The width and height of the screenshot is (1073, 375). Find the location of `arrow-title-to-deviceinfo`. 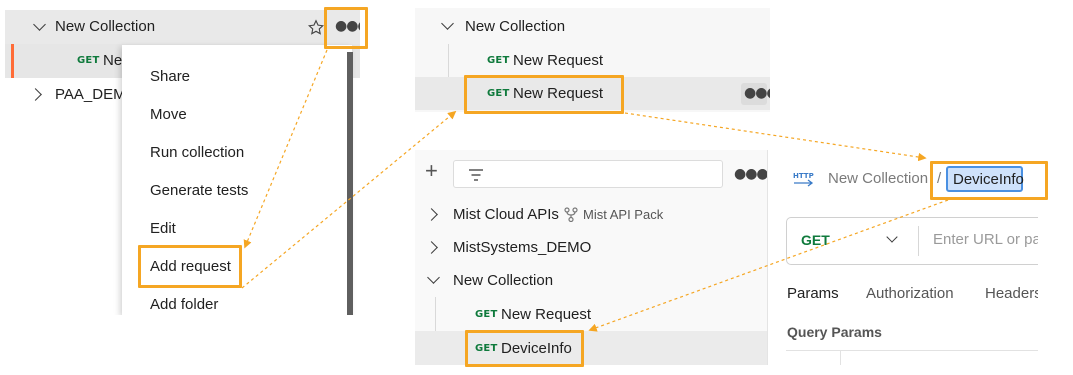

arrow-title-to-deviceinfo is located at coordinates (768, 265).